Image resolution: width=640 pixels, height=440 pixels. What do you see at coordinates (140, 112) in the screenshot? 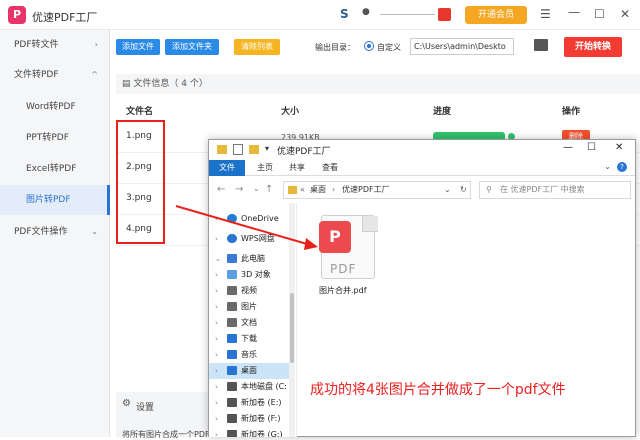
I see `col-filename: 文件名` at bounding box center [140, 112].